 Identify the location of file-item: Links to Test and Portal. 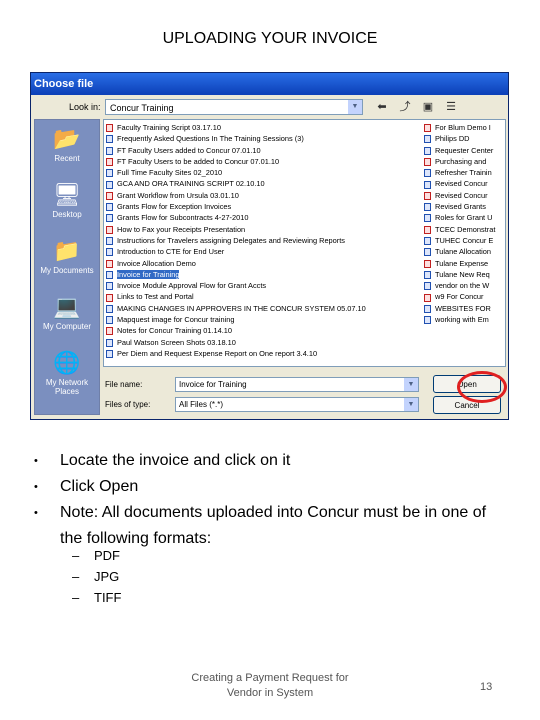
(261, 296).